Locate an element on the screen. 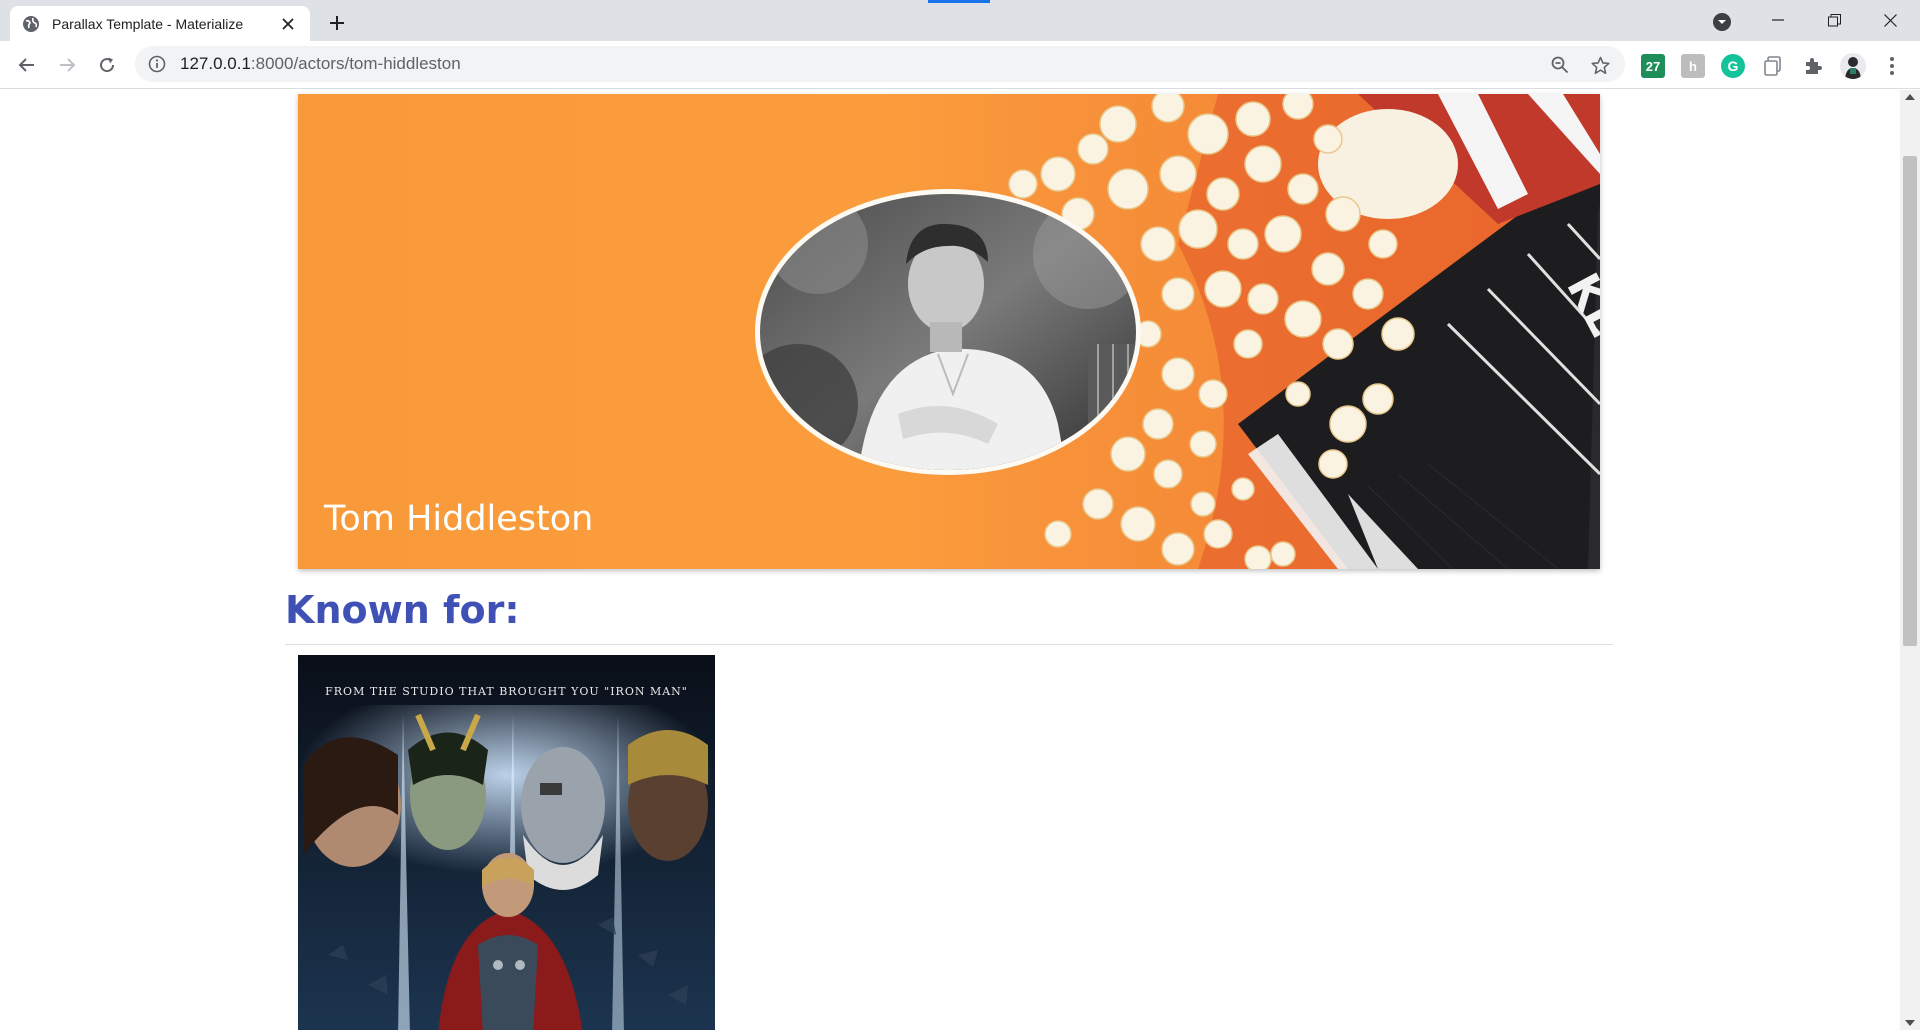 The image size is (1920, 1030). url-path: :8000/actors/tom-hiddleston is located at coordinates (355, 63).